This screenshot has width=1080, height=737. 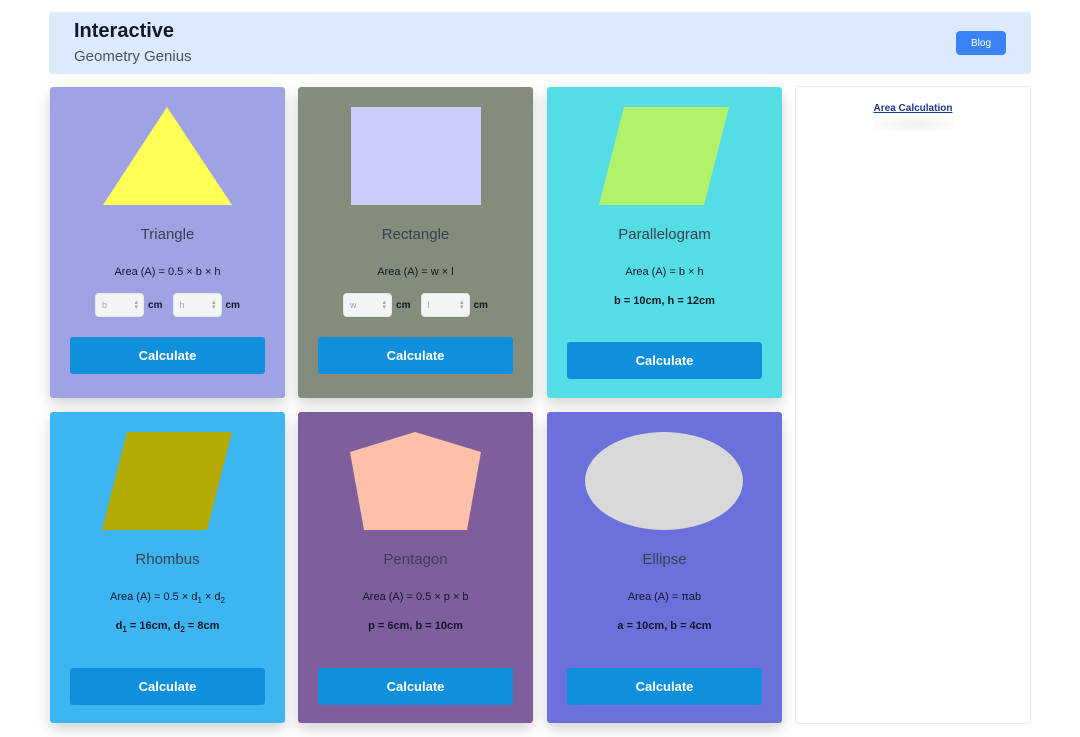 What do you see at coordinates (124, 31) in the screenshot?
I see `page-title: Interactive` at bounding box center [124, 31].